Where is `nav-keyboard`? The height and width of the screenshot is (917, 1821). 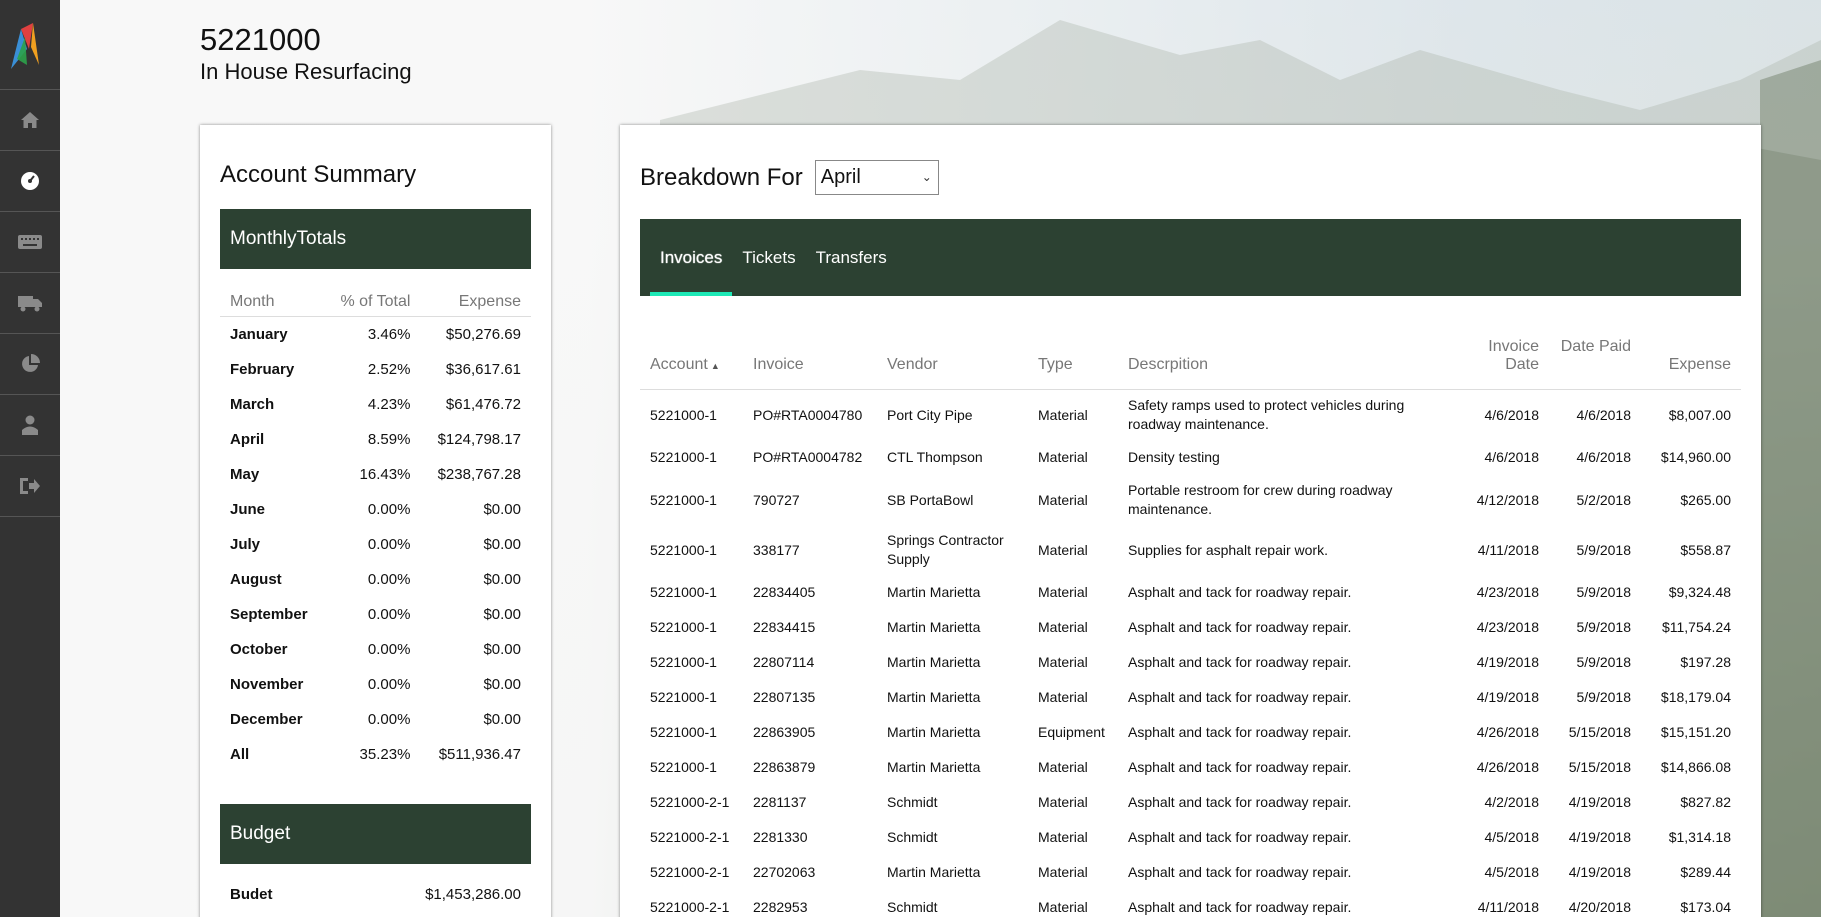 nav-keyboard is located at coordinates (30, 242).